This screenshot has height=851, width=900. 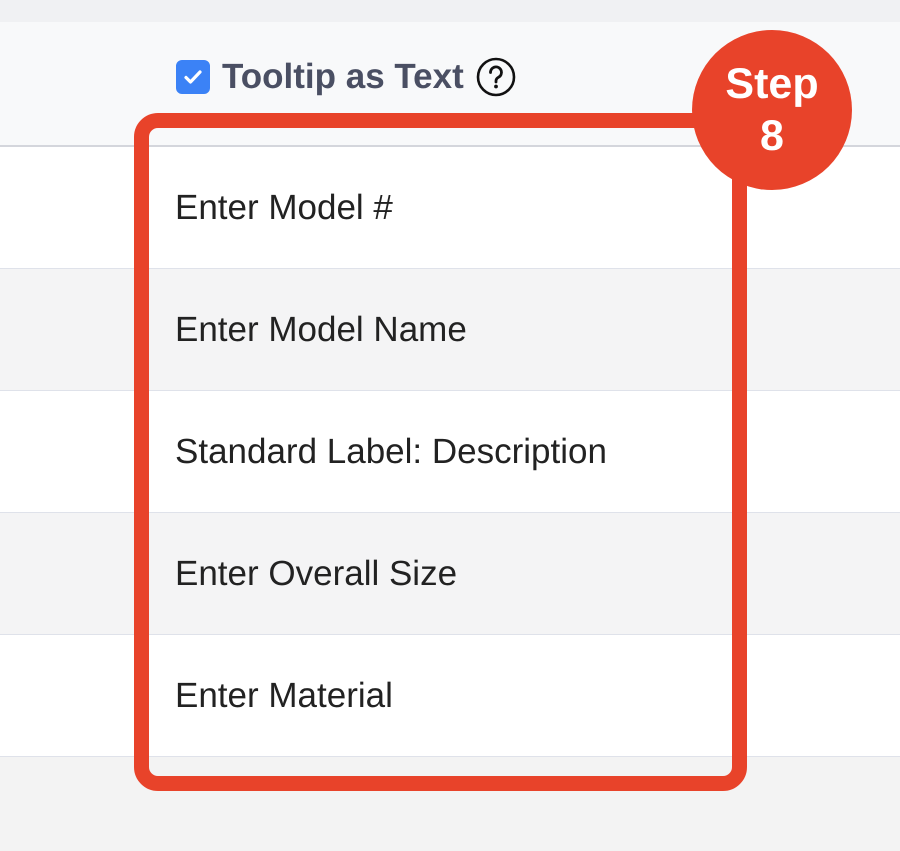 What do you see at coordinates (391, 452) in the screenshot?
I see `table-cell: Standard Label: Description` at bounding box center [391, 452].